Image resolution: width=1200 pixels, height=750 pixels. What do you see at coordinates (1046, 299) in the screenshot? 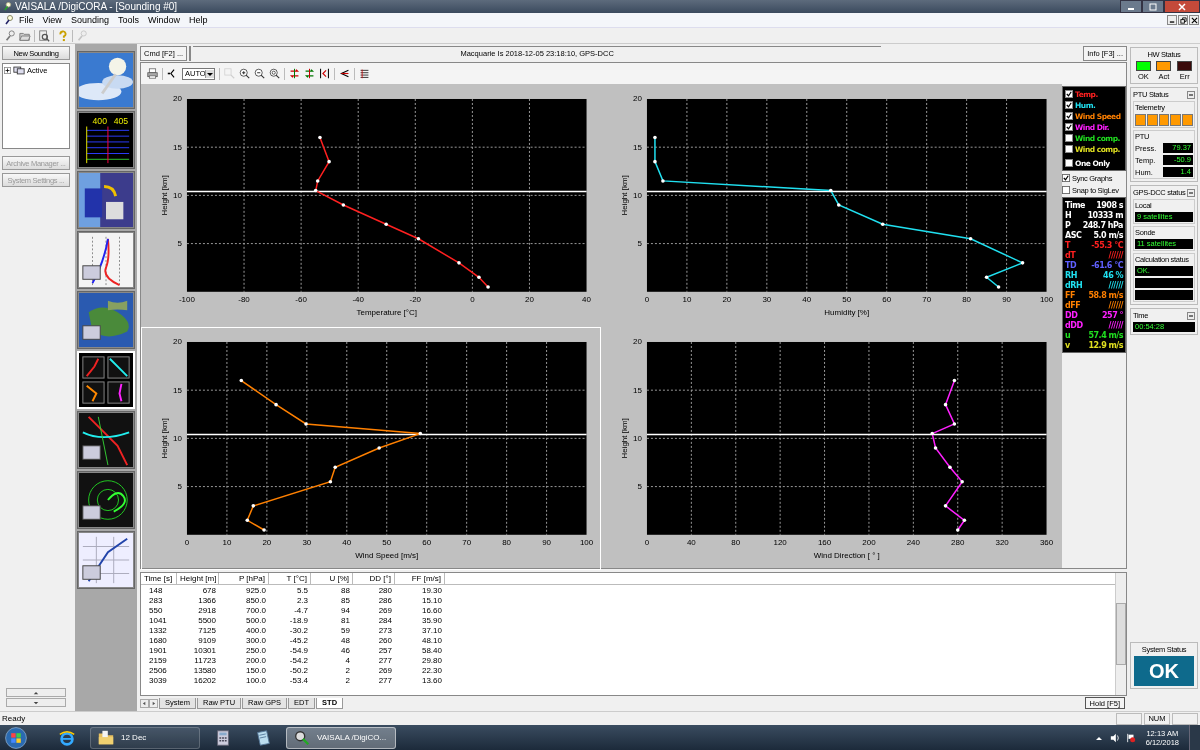
I see `tick-label: 100` at bounding box center [1046, 299].